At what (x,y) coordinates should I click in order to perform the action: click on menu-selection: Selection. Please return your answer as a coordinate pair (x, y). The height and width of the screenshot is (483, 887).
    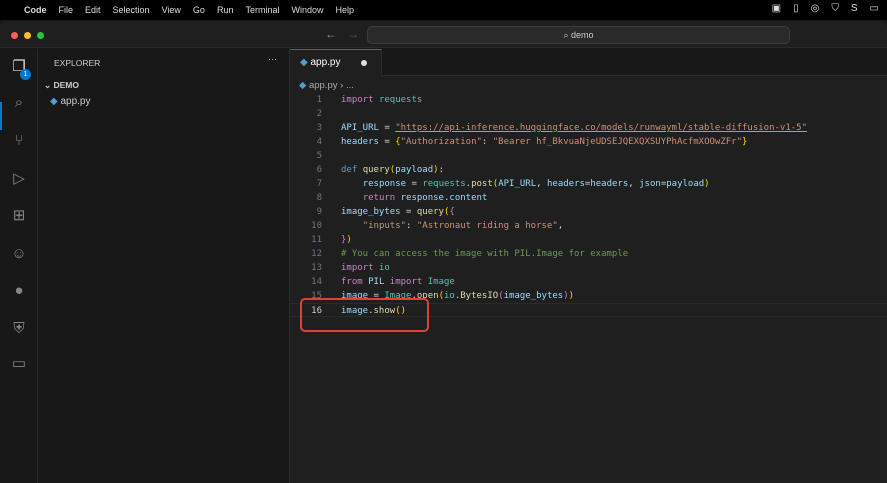
    Looking at the image, I should click on (131, 10).